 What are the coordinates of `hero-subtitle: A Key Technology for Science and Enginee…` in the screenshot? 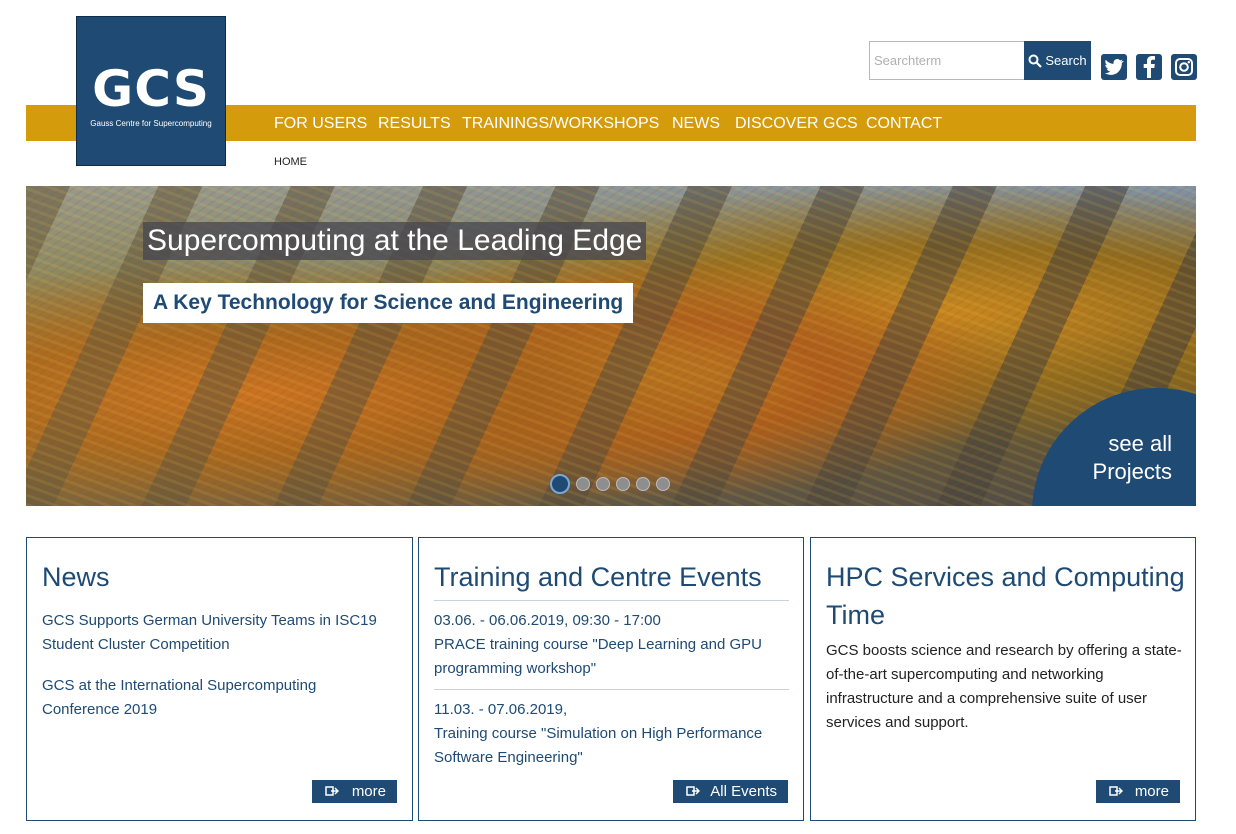 It's located at (388, 303).